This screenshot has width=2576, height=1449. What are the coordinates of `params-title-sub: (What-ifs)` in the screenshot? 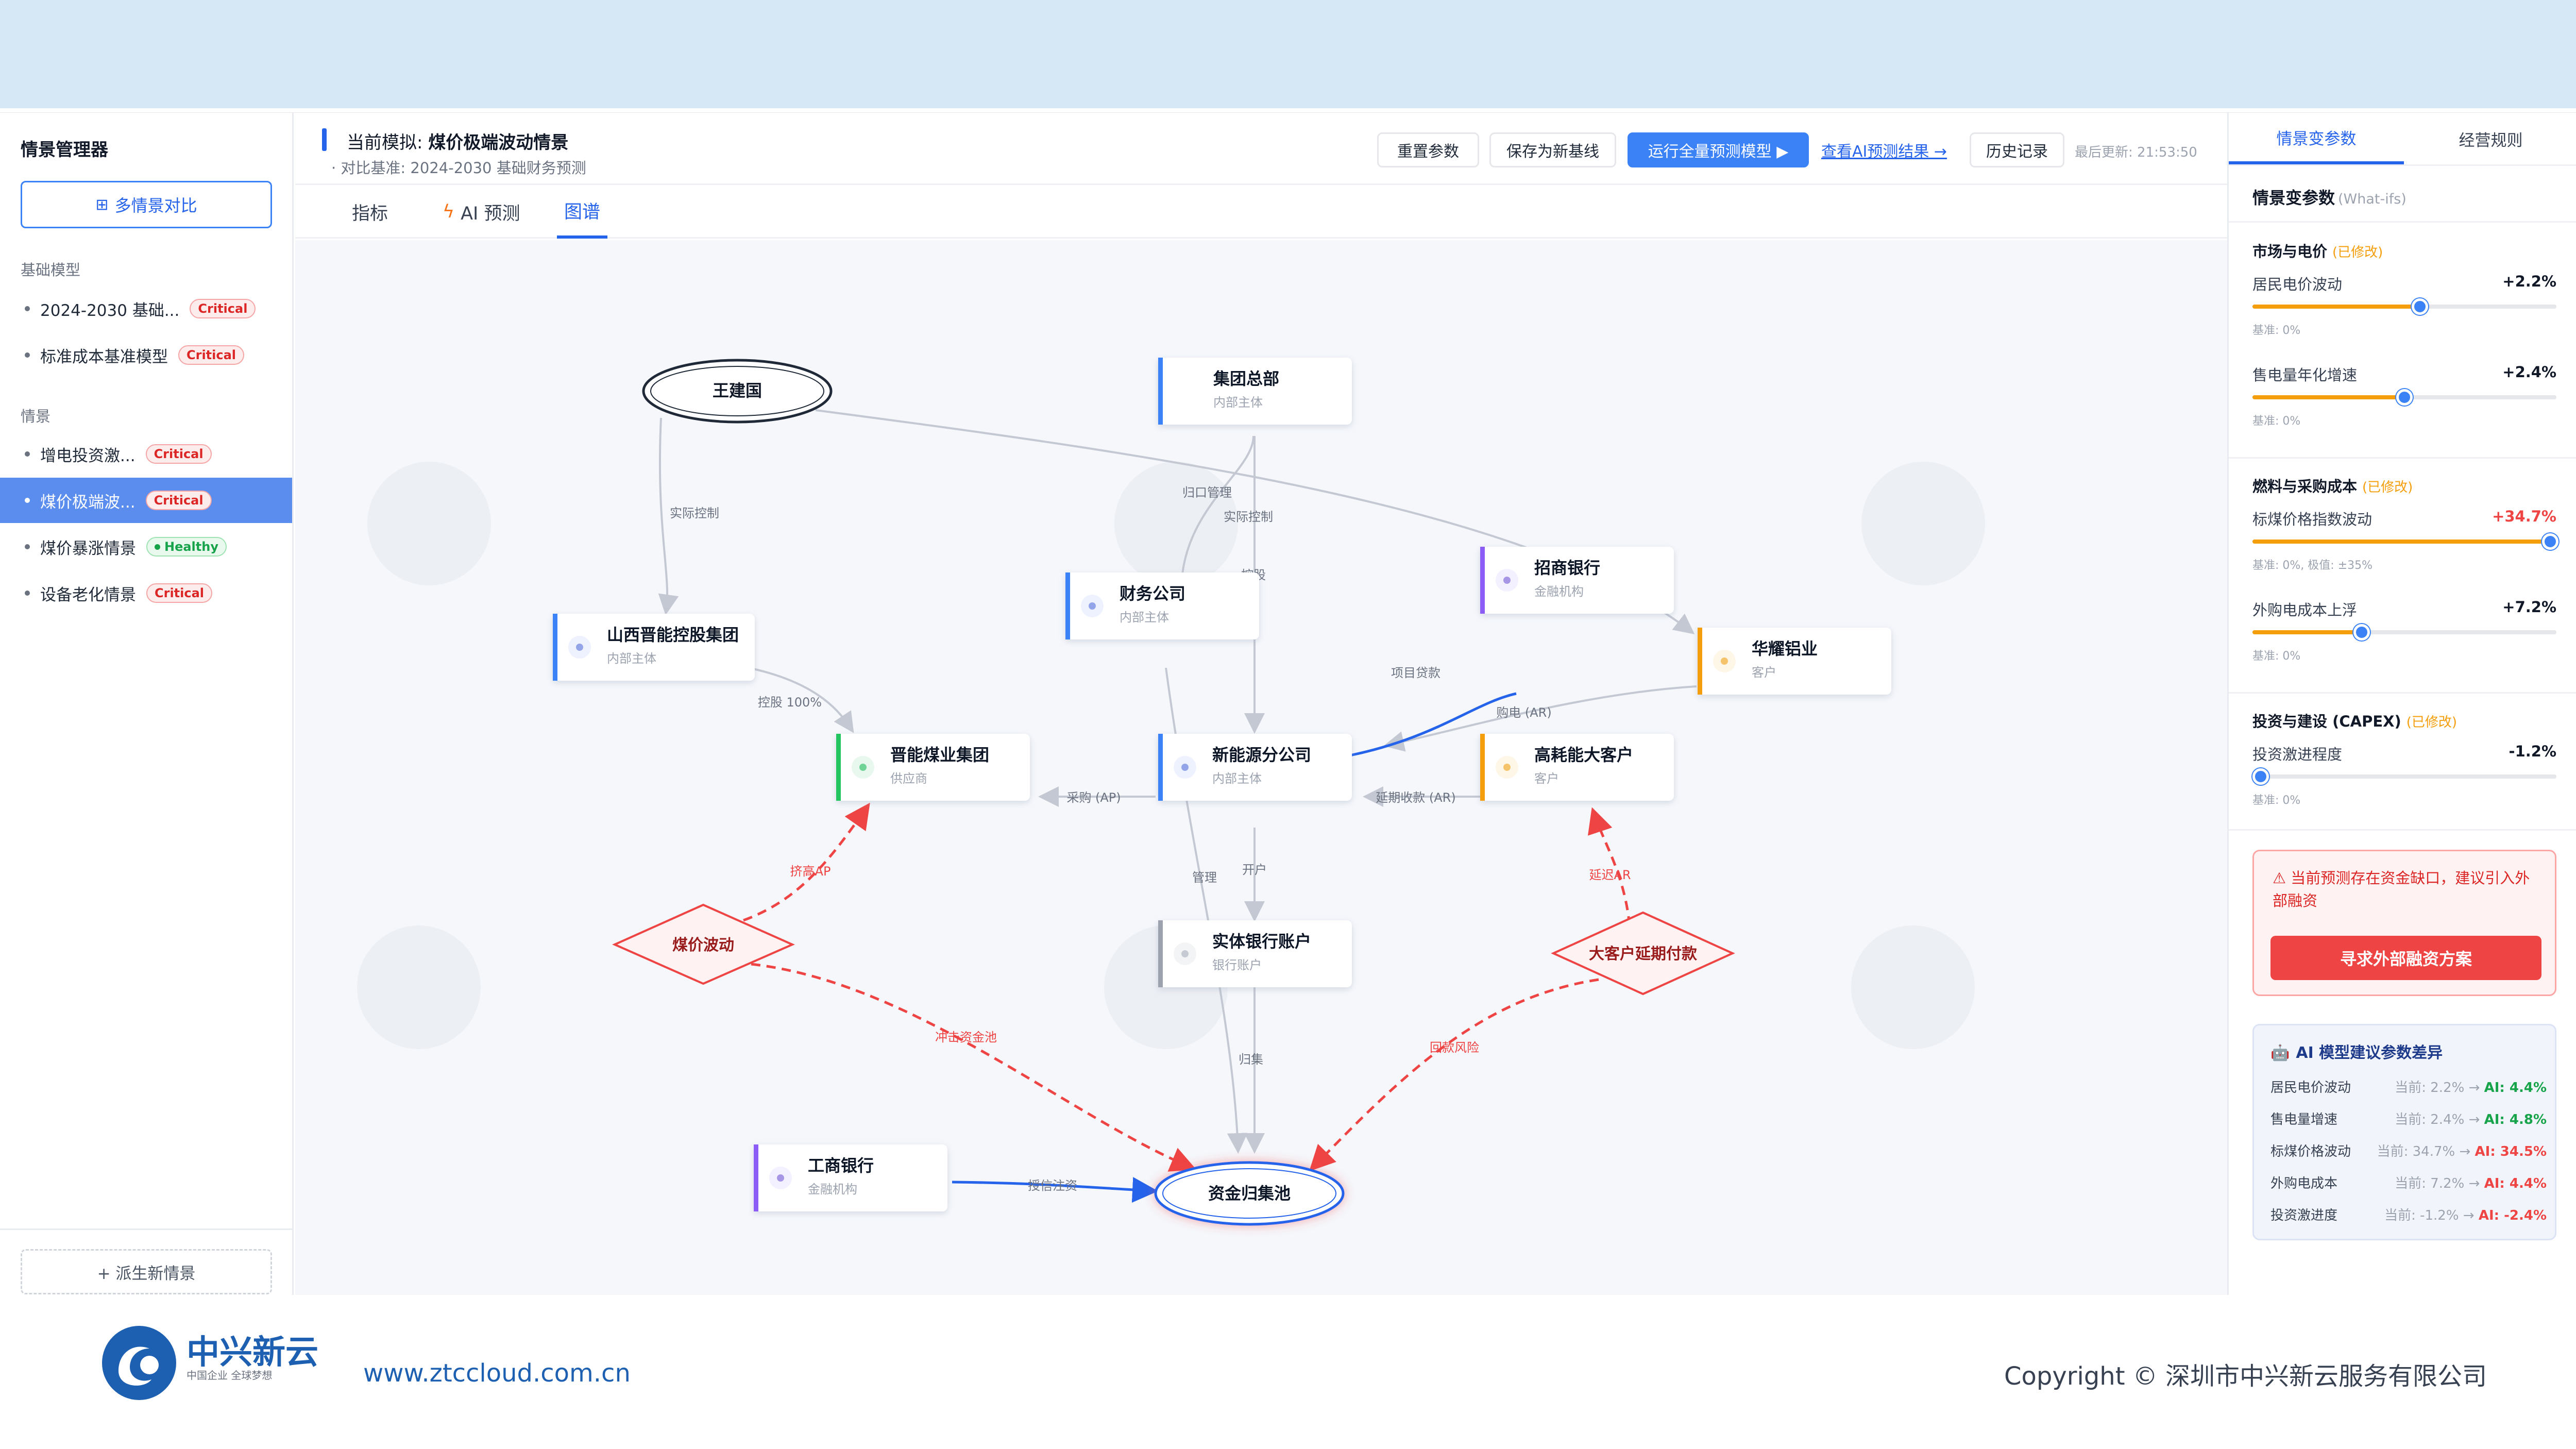 It's located at (2372, 199).